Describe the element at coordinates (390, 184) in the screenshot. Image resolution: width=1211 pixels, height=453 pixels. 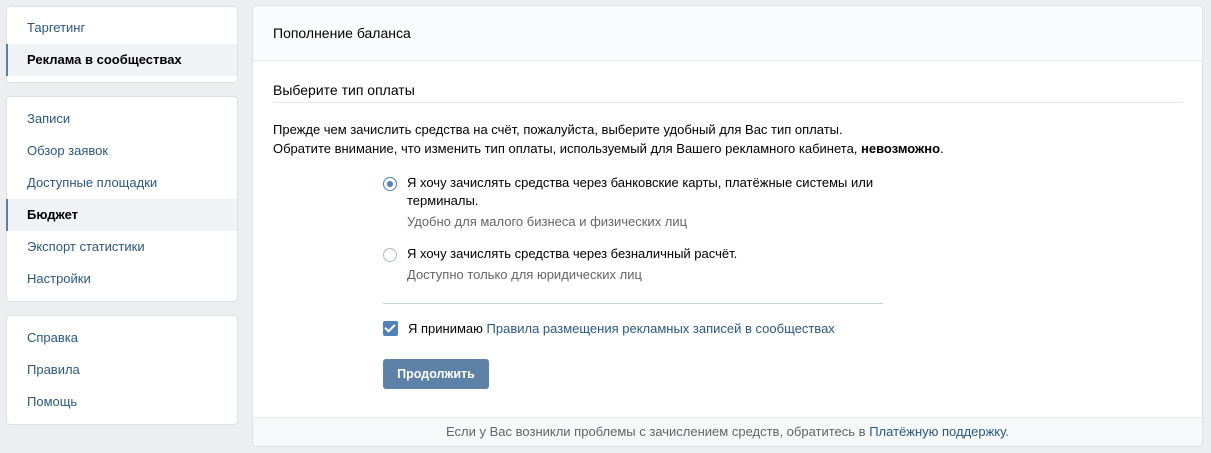
I see `radio-button-selected` at that location.